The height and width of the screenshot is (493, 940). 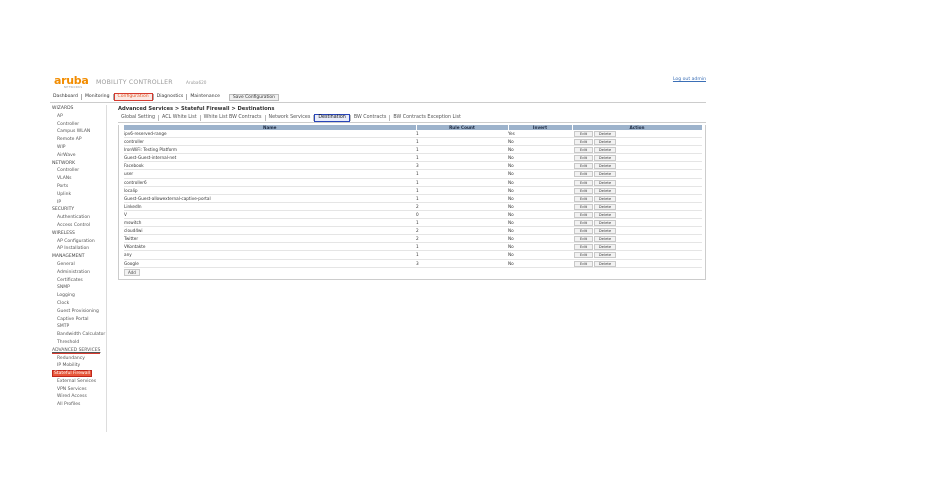 I want to click on sidebar-item-ap-installation: AP Installation, so click(x=78, y=249).